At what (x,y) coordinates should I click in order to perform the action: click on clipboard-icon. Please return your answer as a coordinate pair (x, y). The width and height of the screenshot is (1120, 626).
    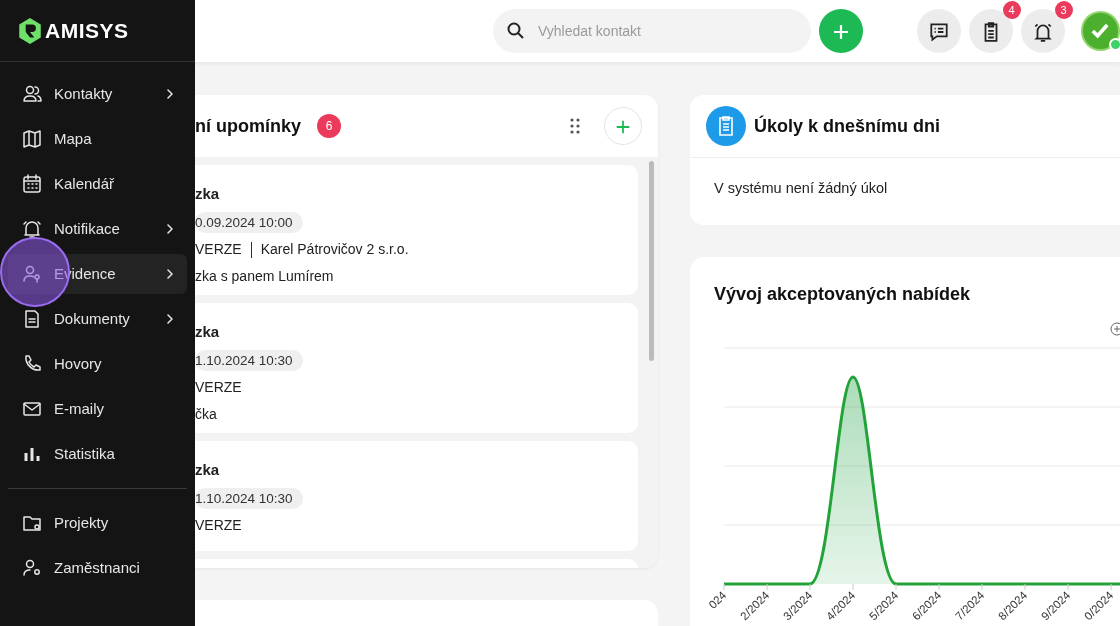
    Looking at the image, I should click on (726, 126).